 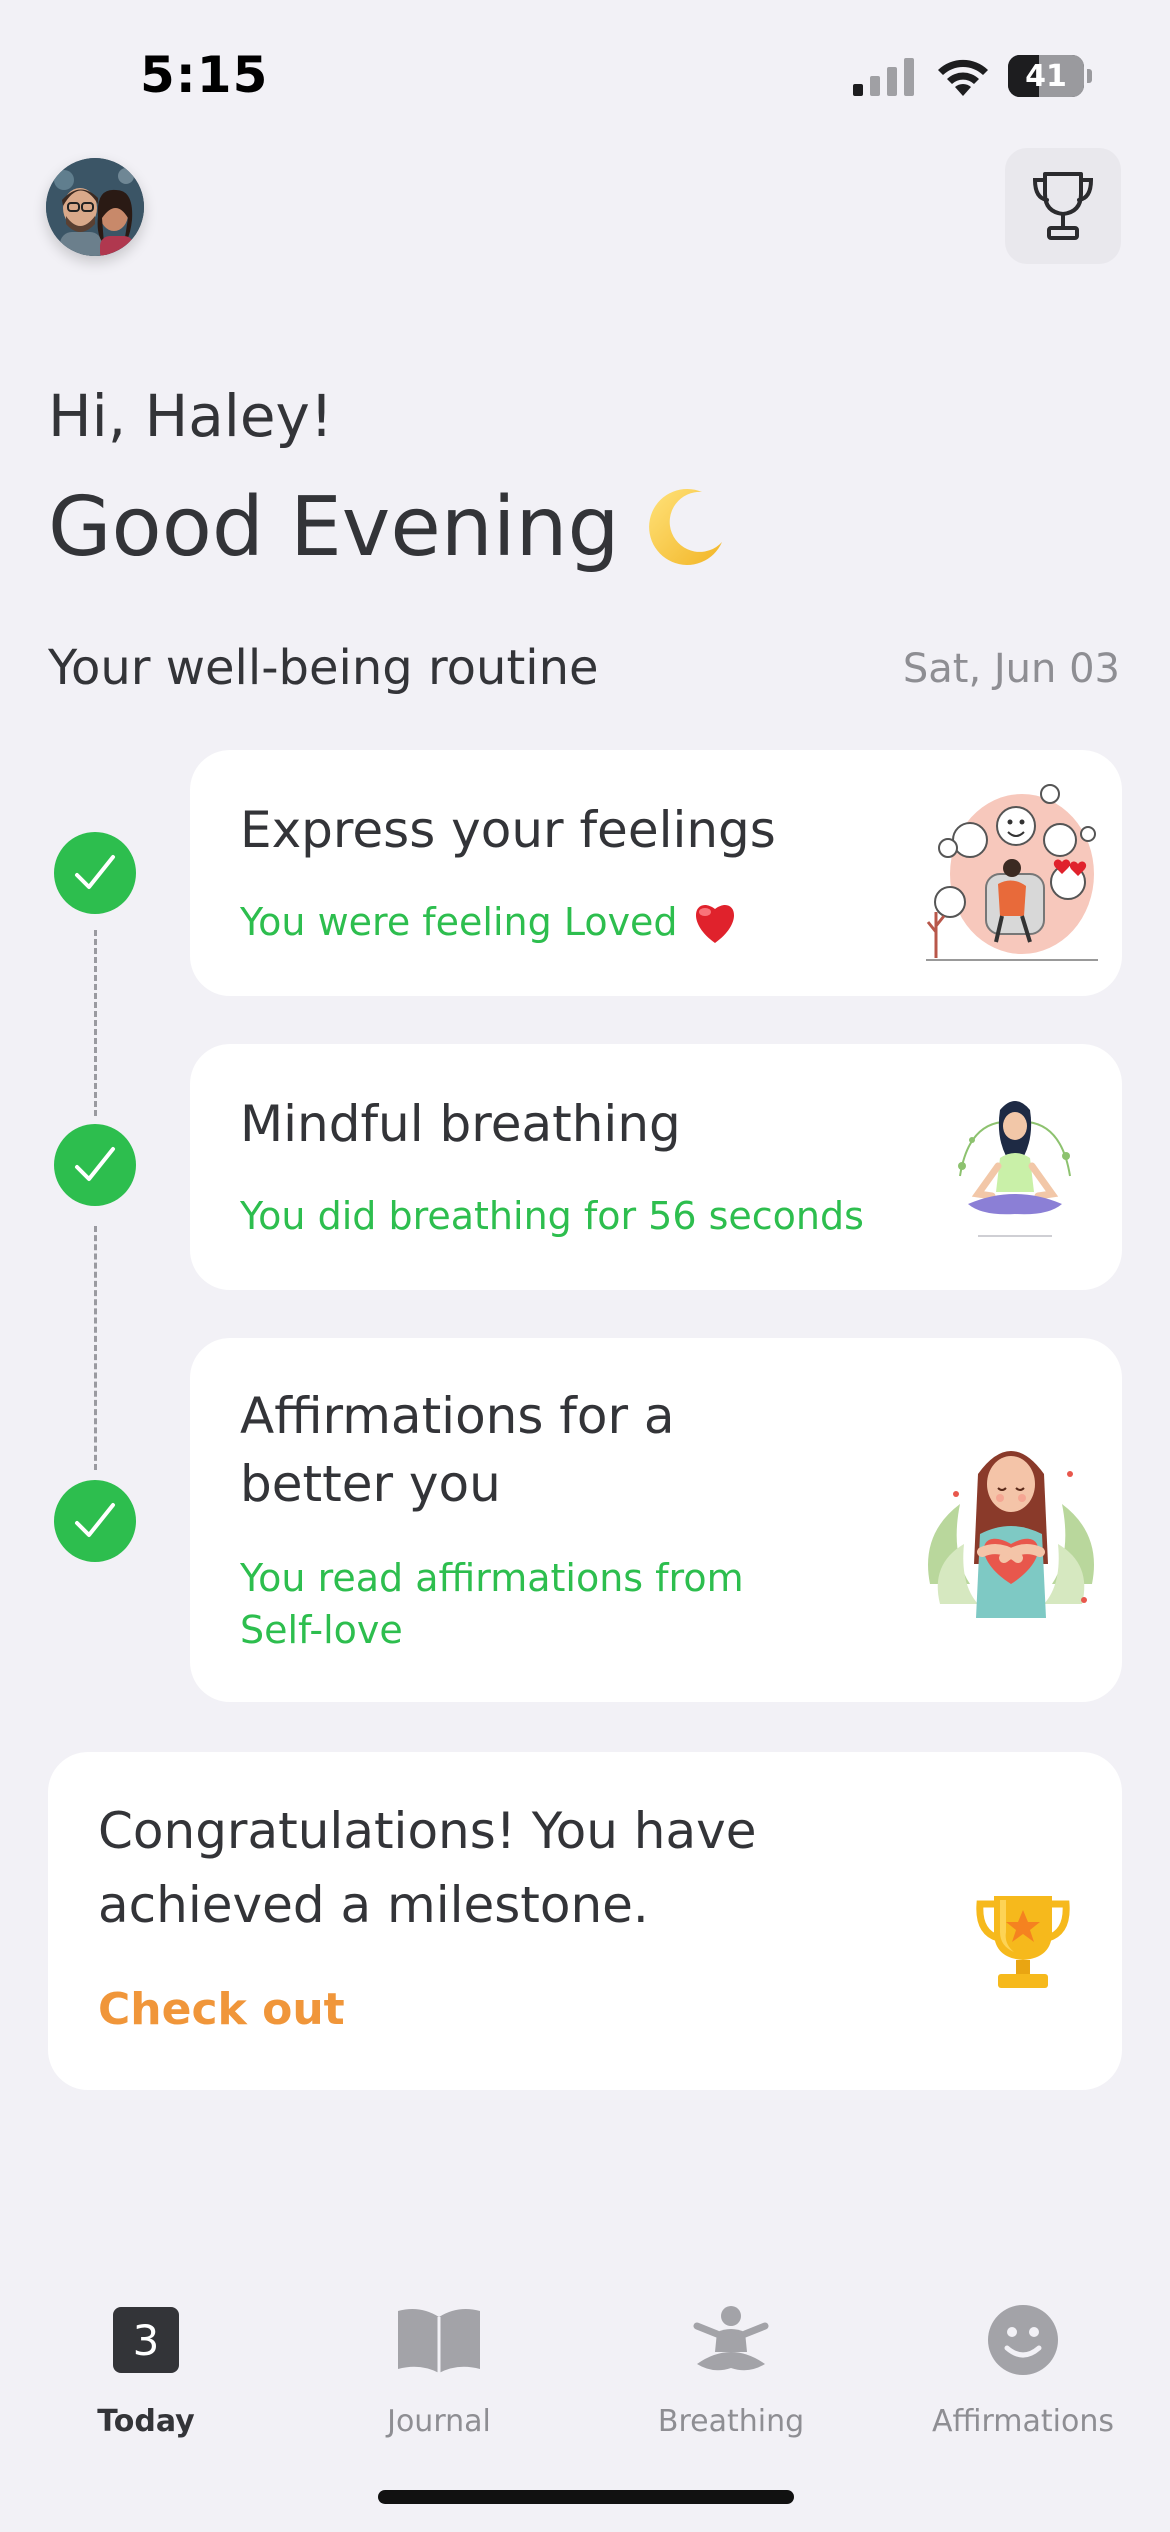 What do you see at coordinates (714, 924) in the screenshot?
I see `heart-icon` at bounding box center [714, 924].